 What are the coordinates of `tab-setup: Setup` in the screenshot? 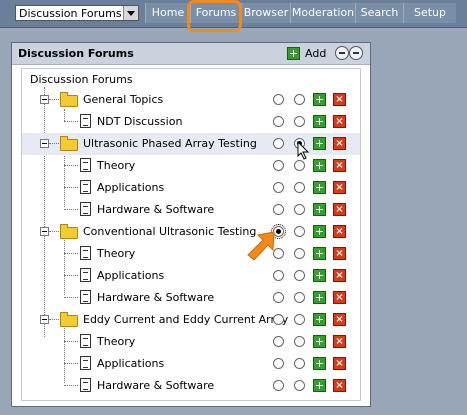 It's located at (429, 13).